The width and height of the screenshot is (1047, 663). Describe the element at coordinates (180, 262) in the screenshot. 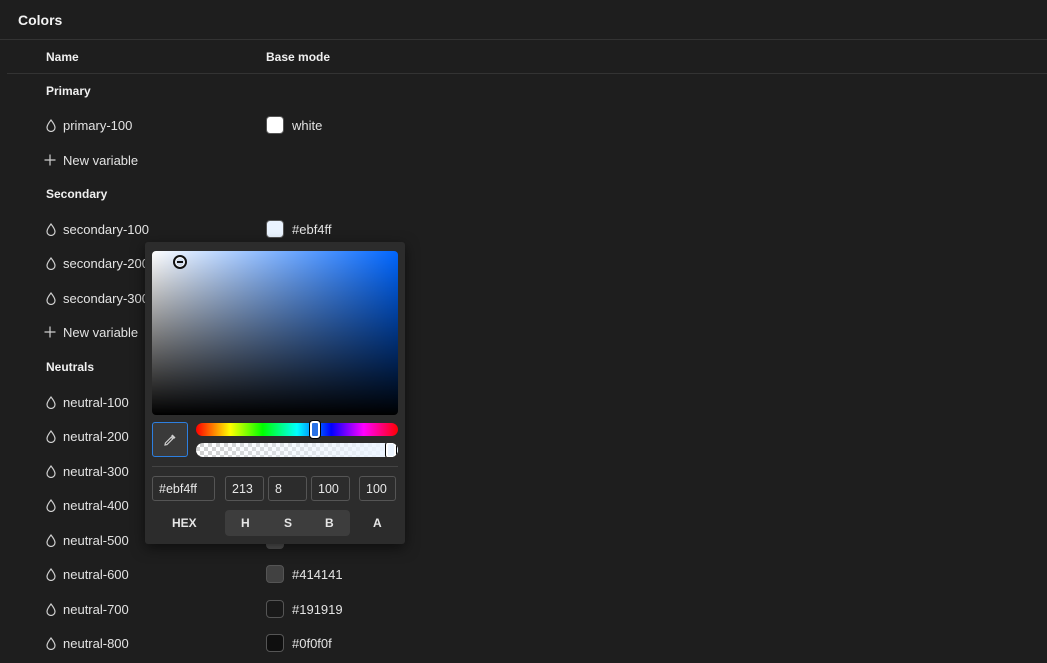

I see `color-handle` at that location.